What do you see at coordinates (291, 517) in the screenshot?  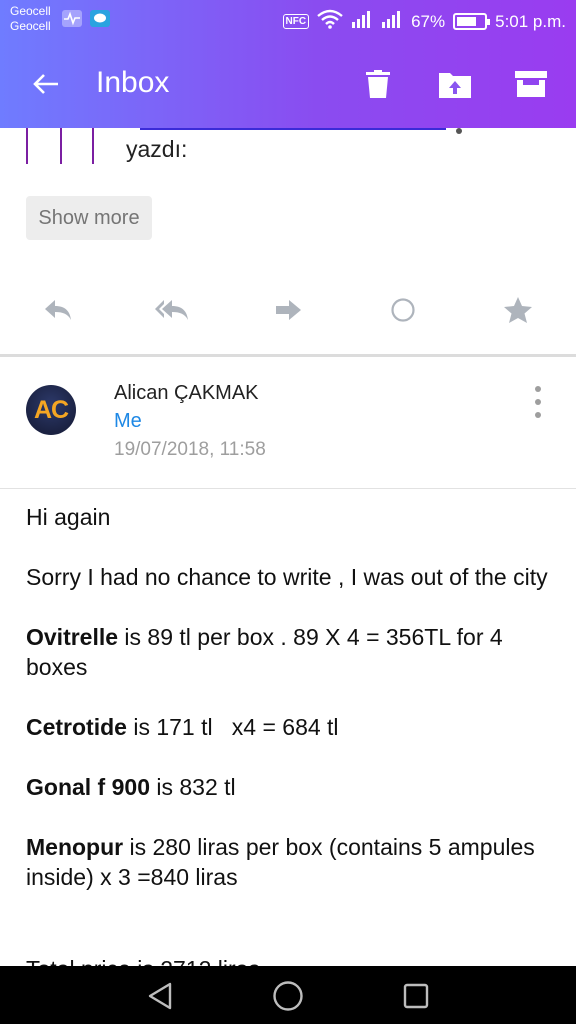 I see `body-paragraph: Hi again` at bounding box center [291, 517].